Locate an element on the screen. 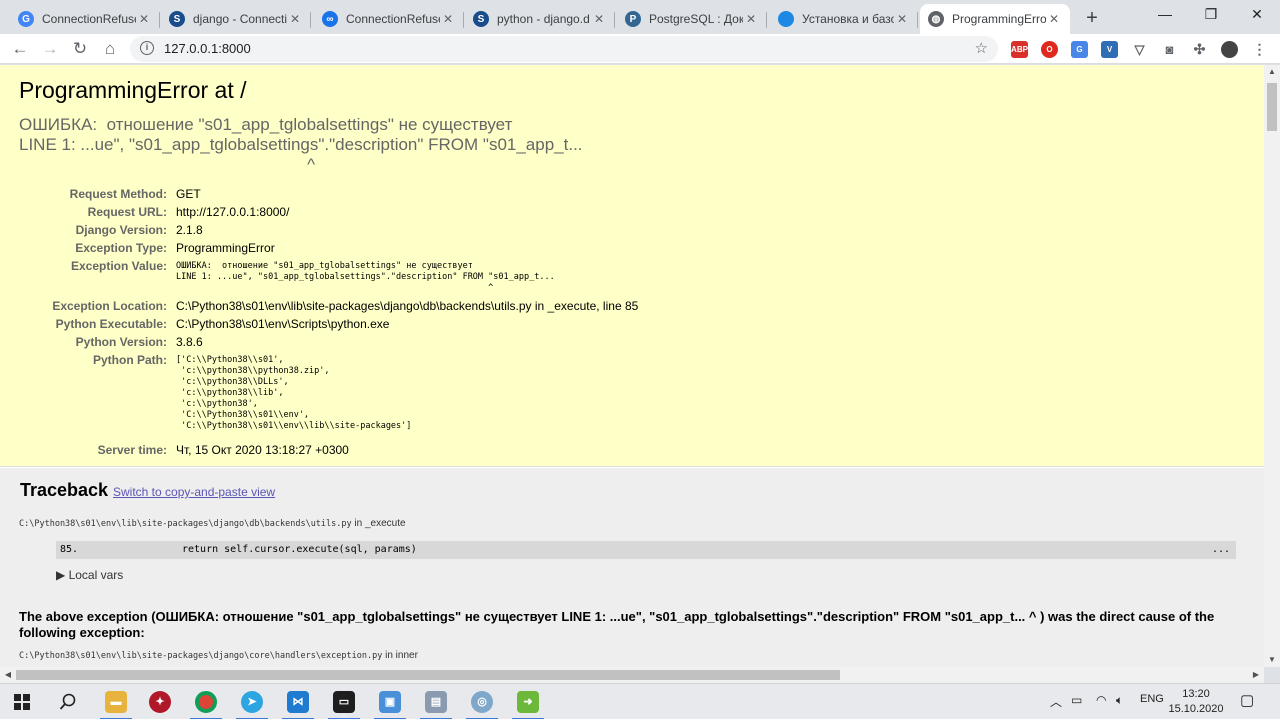  url-text: 127.0.0.1:8000 is located at coordinates (207, 48).